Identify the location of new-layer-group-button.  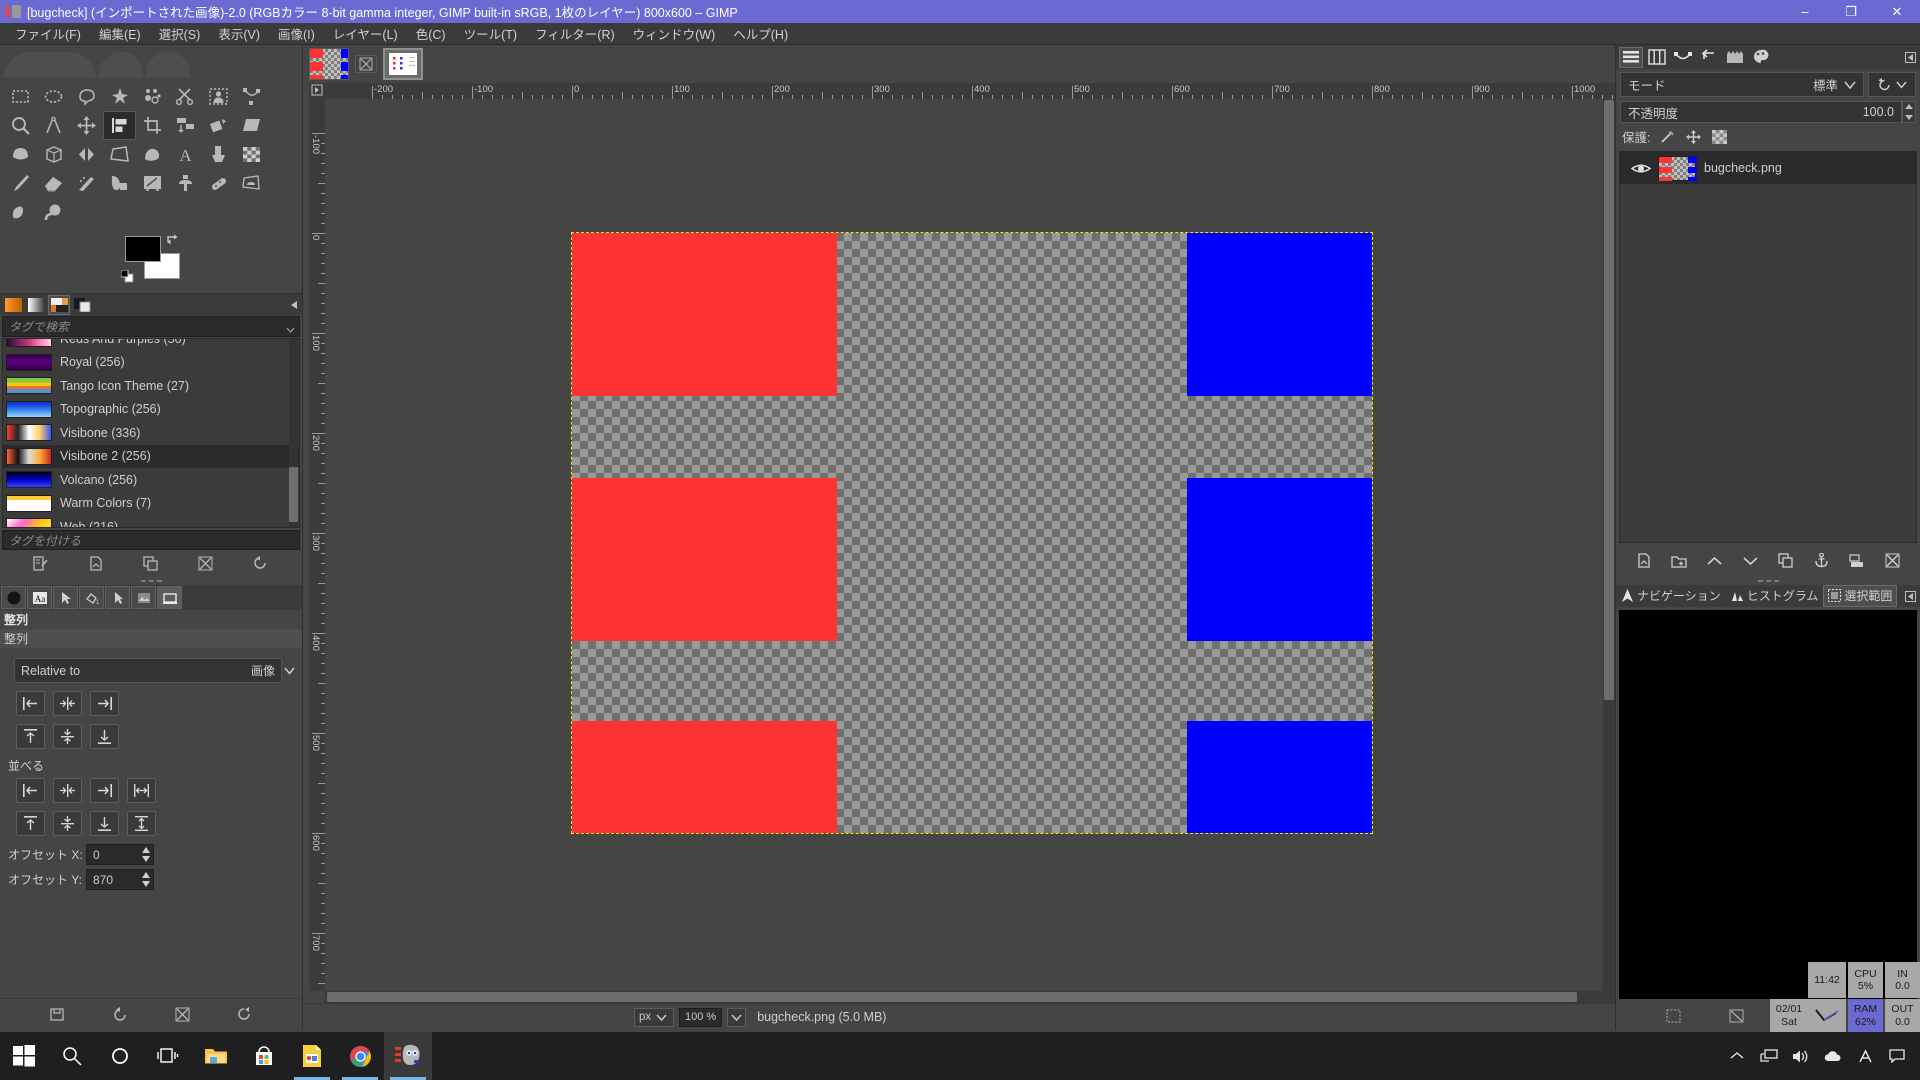
(1679, 561).